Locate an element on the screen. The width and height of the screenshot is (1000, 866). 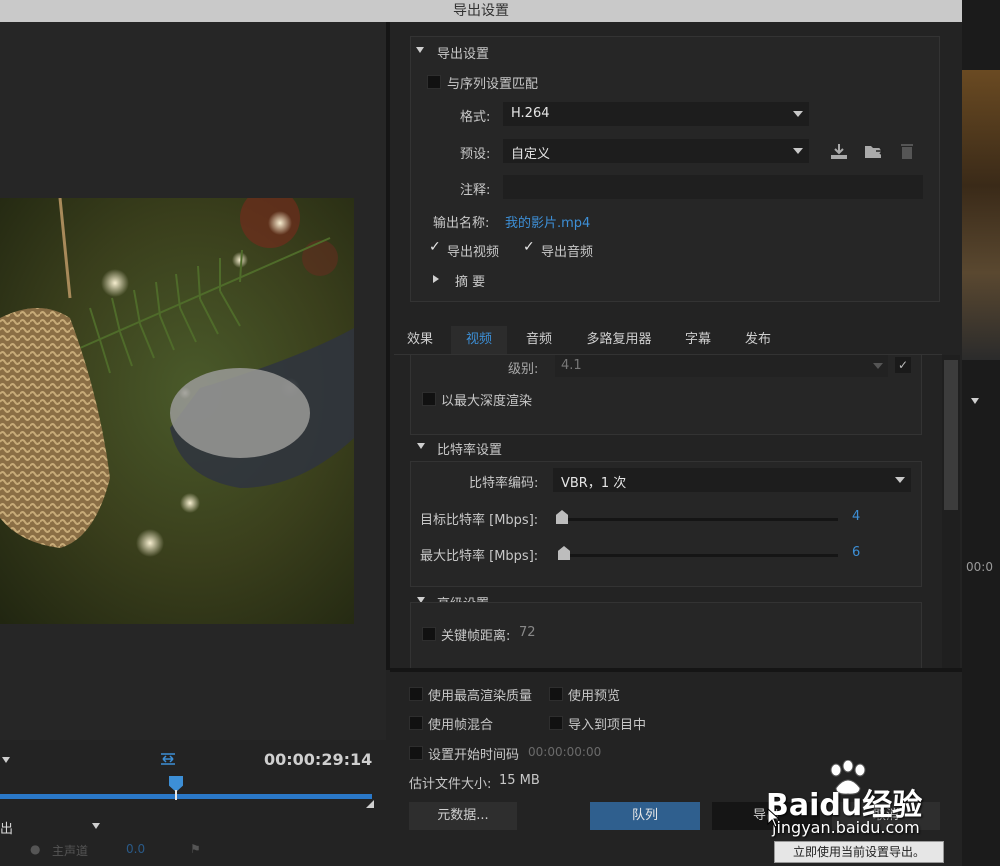
track-icon: ● is located at coordinates (35, 849).